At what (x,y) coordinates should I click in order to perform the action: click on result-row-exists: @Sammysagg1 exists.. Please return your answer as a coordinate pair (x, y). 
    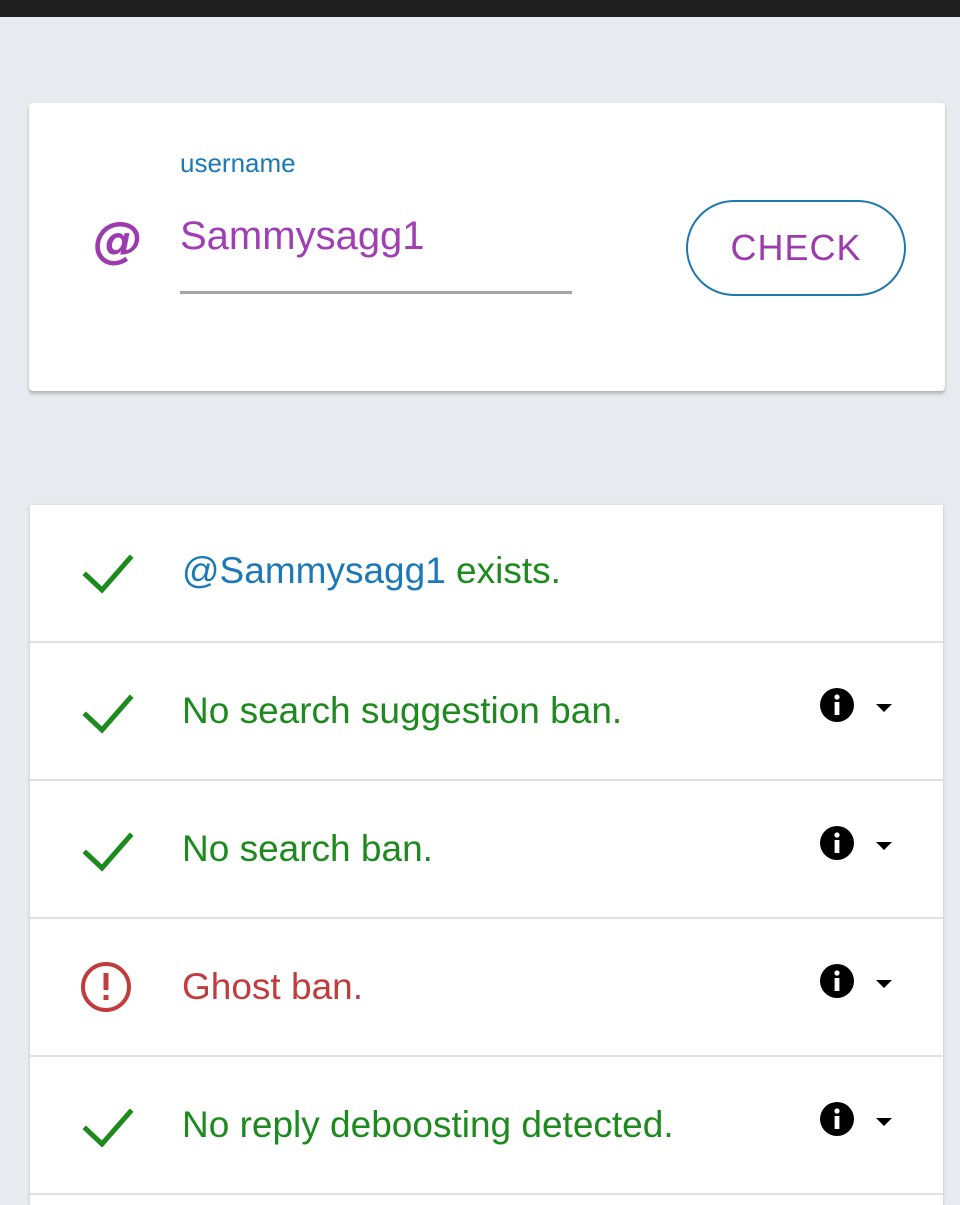
    Looking at the image, I should click on (486, 574).